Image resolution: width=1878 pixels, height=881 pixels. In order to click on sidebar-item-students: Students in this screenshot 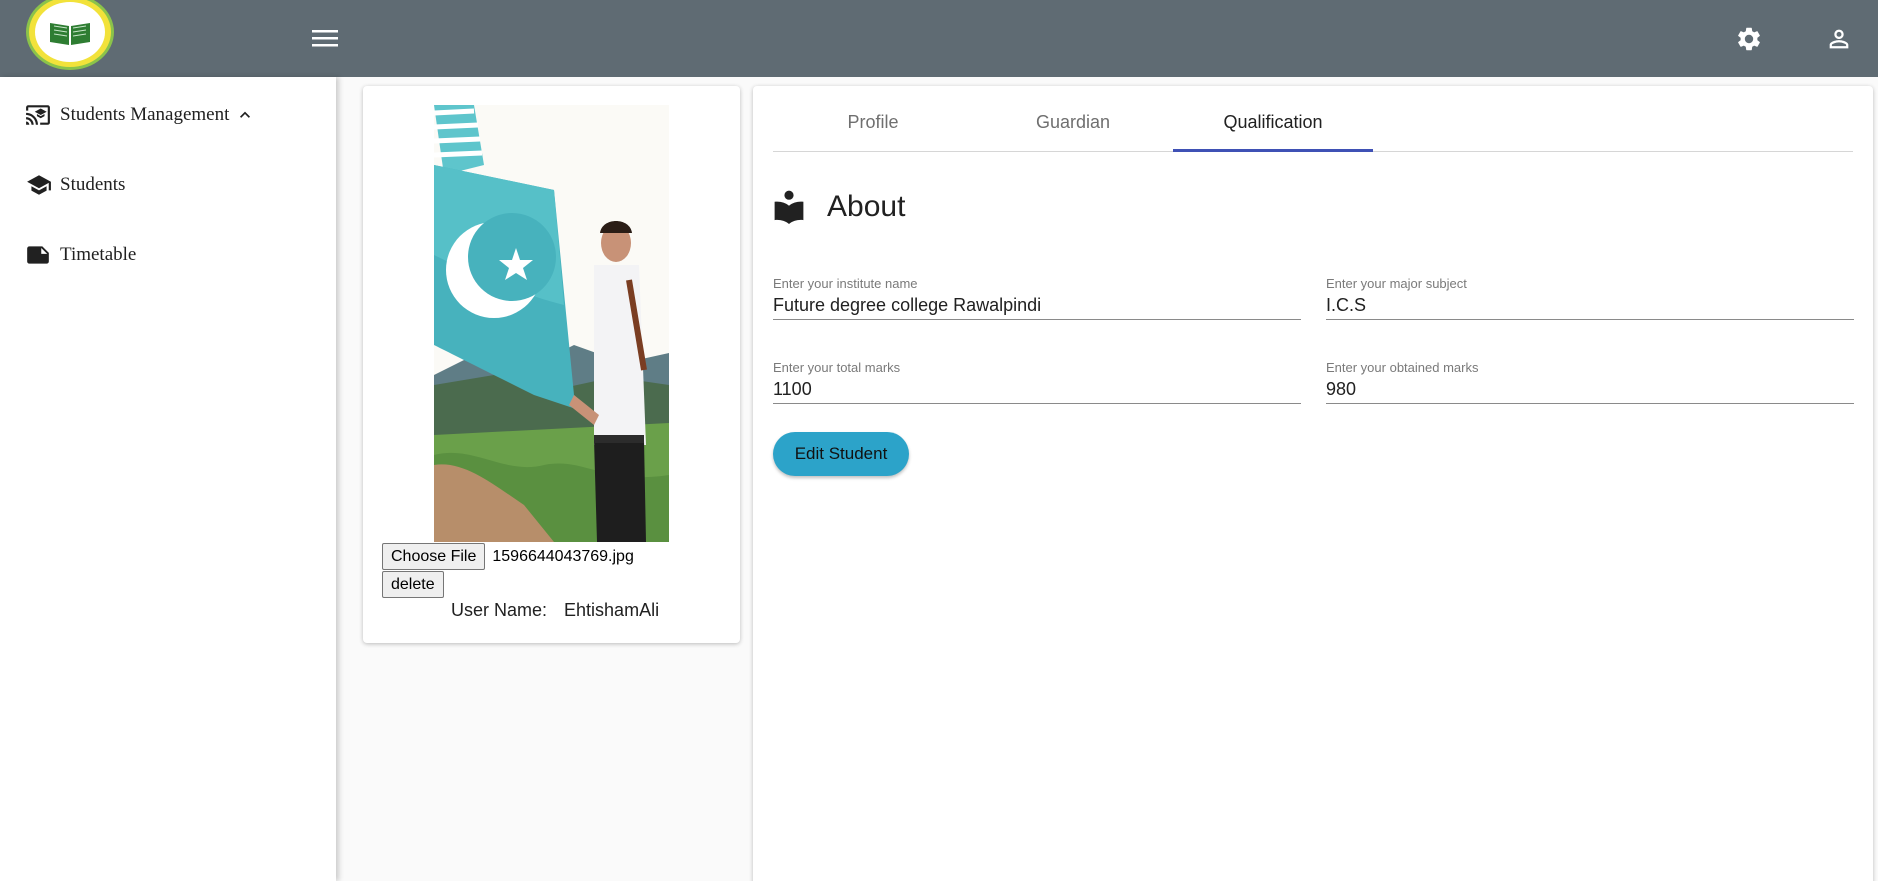, I will do `click(74, 185)`.